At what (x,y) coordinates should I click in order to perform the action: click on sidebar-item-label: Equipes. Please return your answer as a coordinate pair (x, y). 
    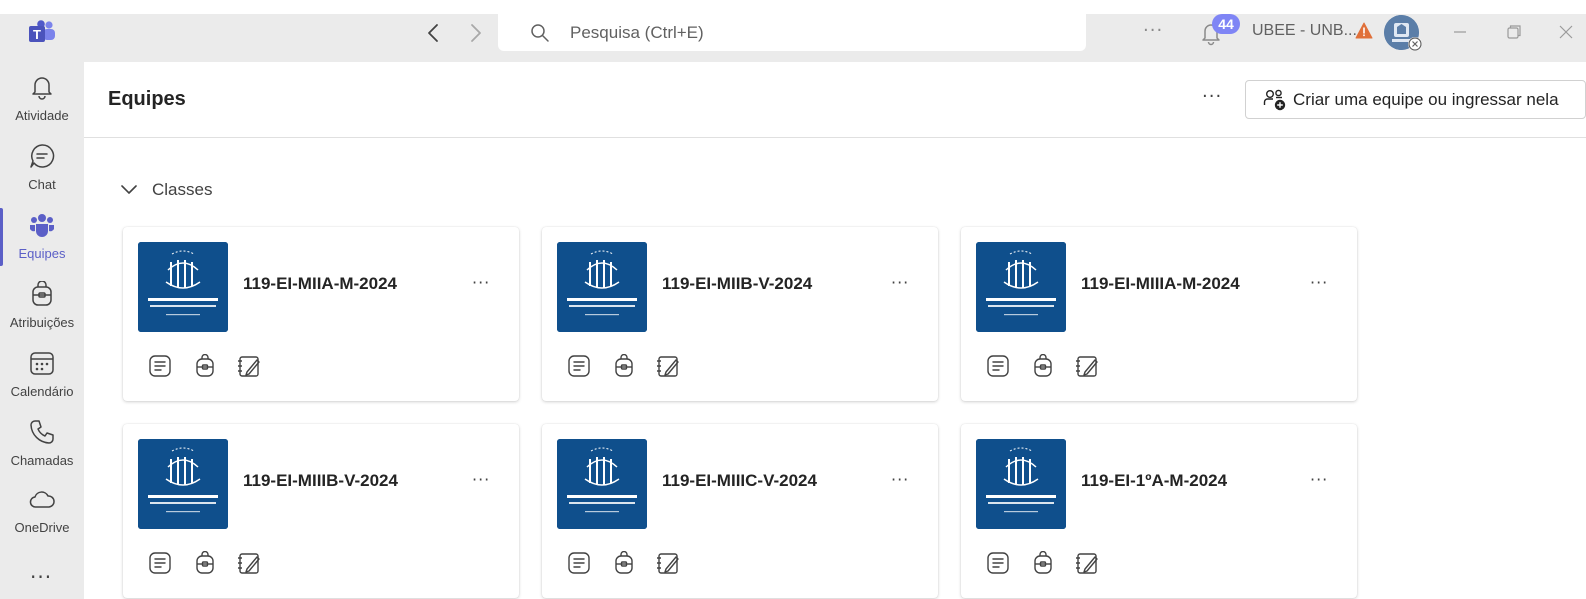
    Looking at the image, I should click on (42, 253).